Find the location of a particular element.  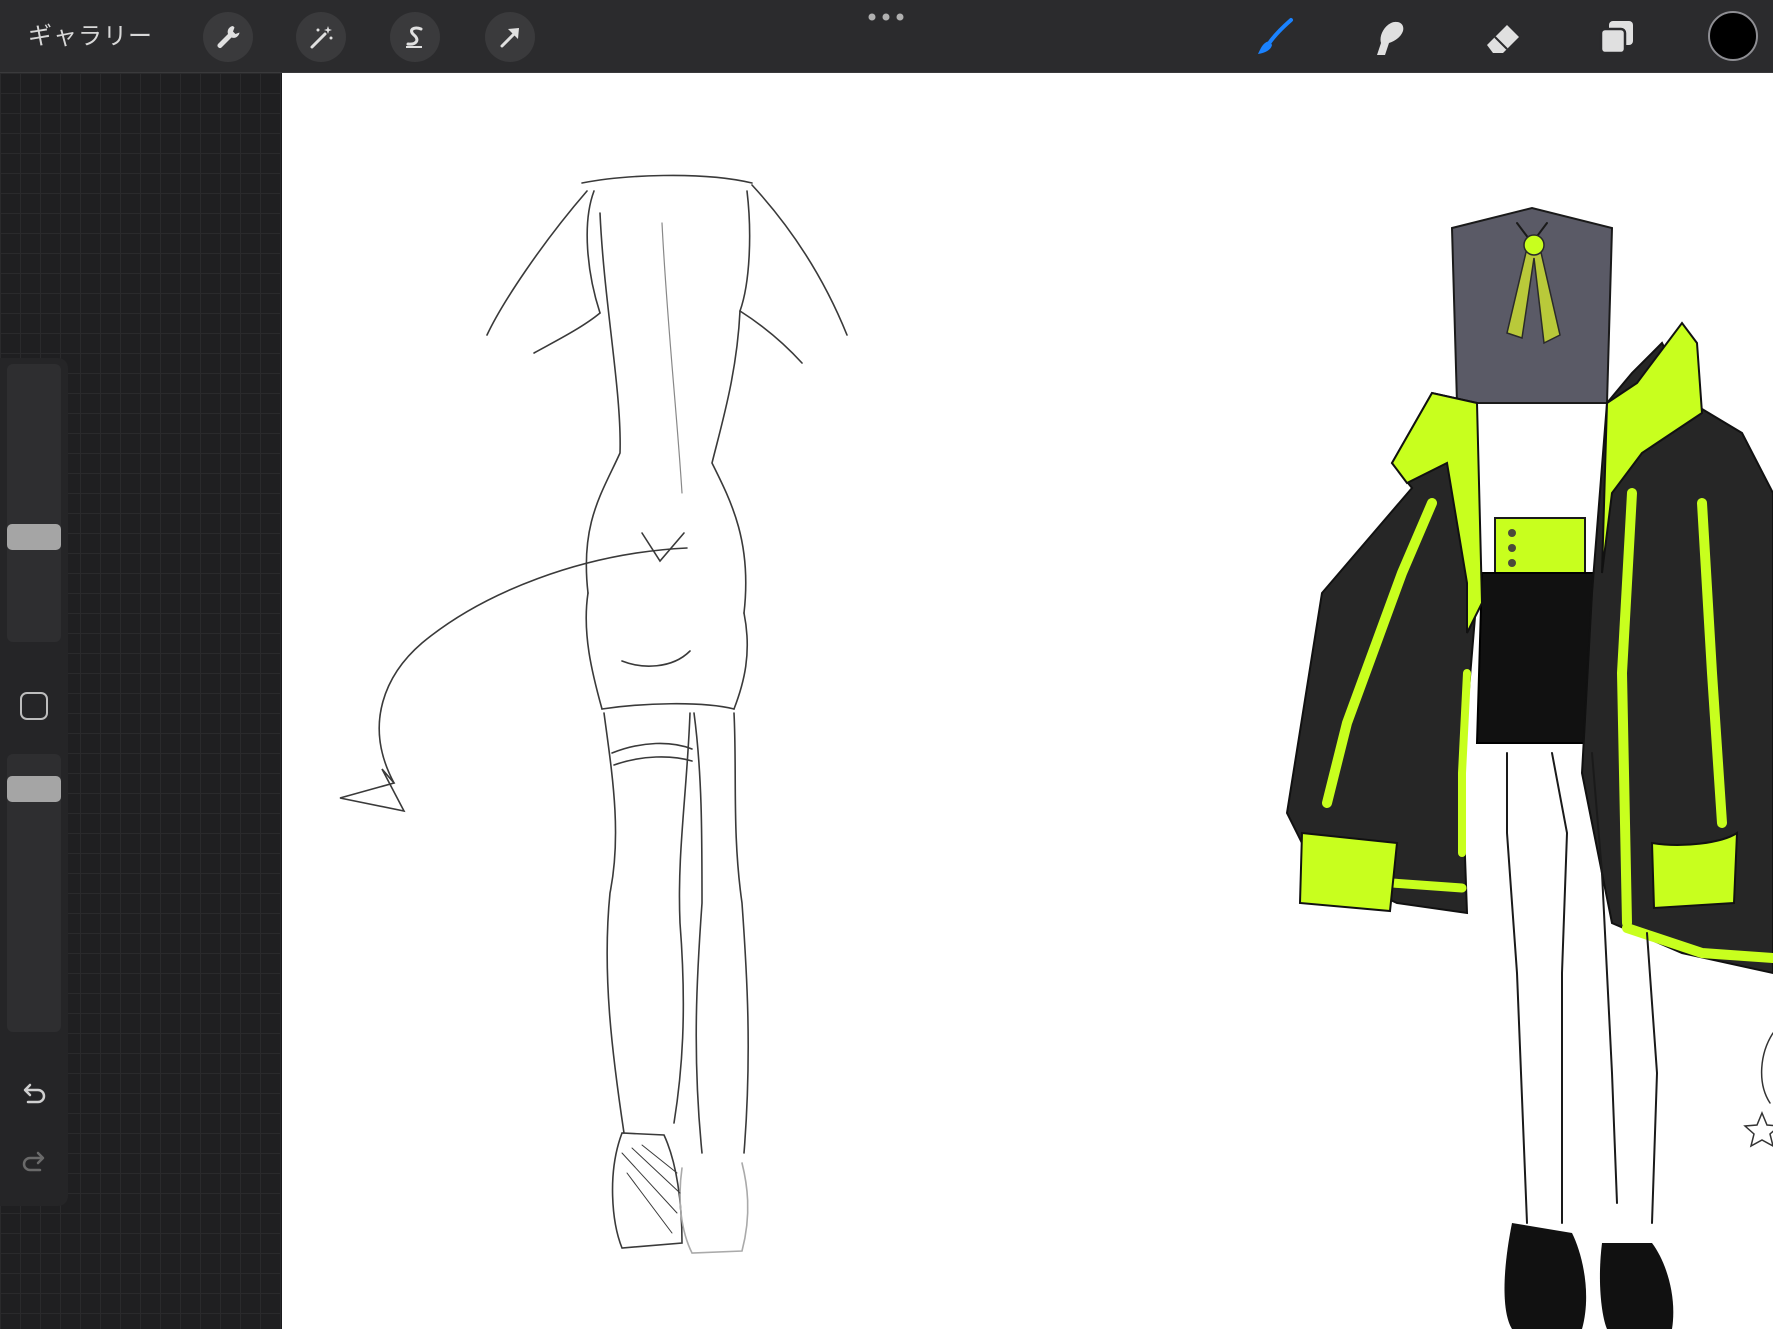

smudge-icon is located at coordinates (1389, 37).